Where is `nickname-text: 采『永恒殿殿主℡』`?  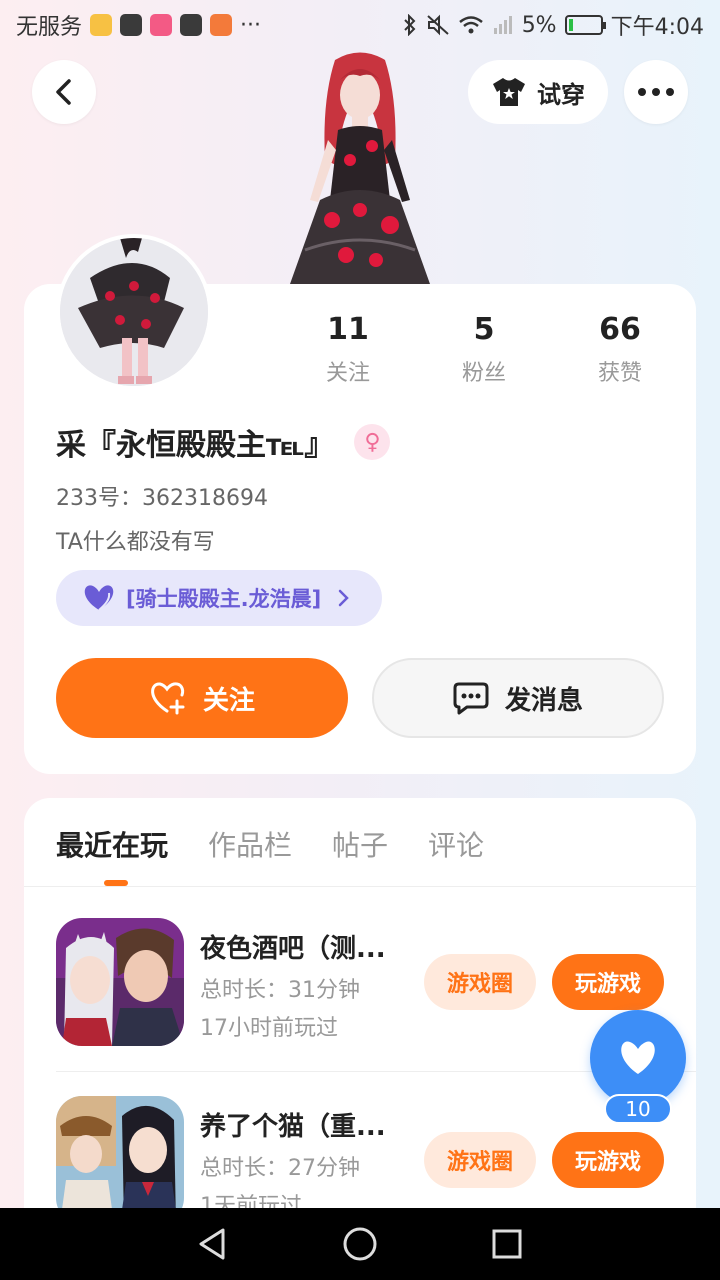
nickname-text: 采『永恒殿殿主℡』 is located at coordinates (195, 445).